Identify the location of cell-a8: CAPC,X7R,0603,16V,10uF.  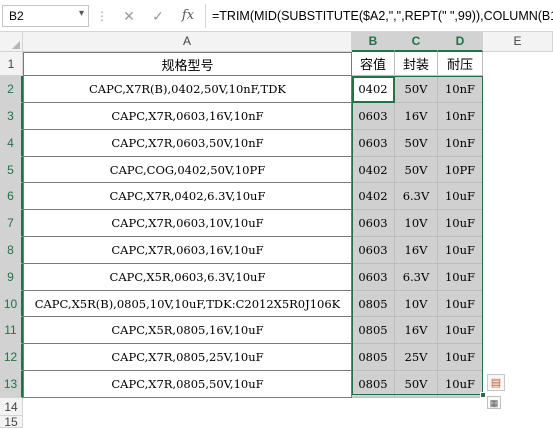
(187, 250).